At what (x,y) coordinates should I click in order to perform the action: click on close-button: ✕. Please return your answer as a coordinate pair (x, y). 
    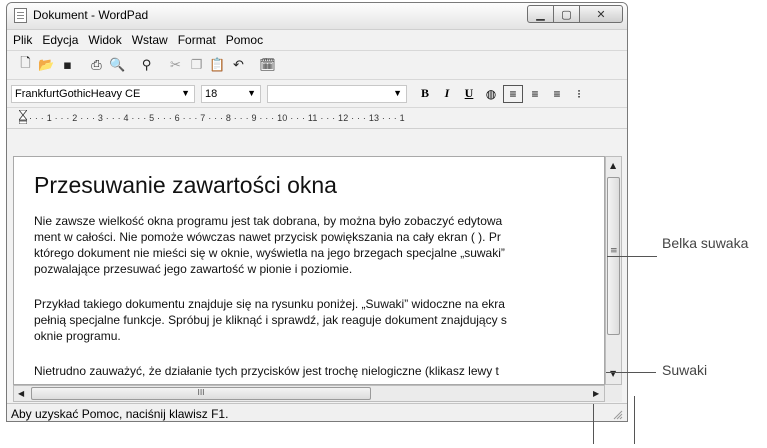
    Looking at the image, I should click on (601, 14).